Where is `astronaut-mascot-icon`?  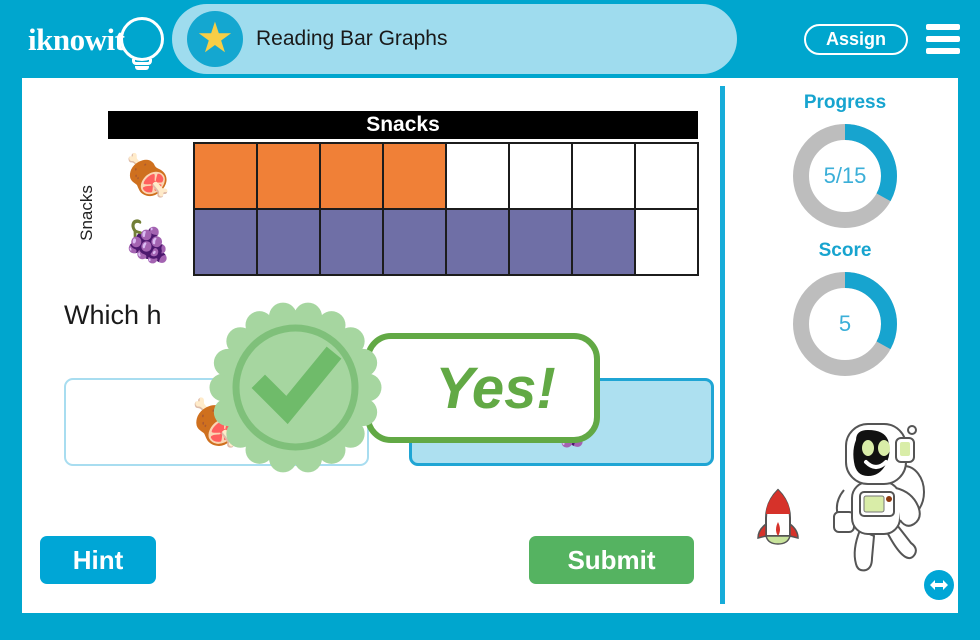
astronaut-mascot-icon is located at coordinates (879, 497).